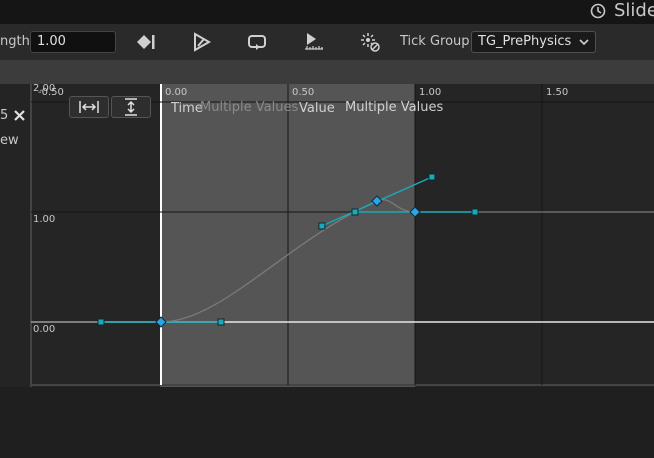 The height and width of the screenshot is (458, 654). I want to click on title-bar: Slide, so click(327, 12).